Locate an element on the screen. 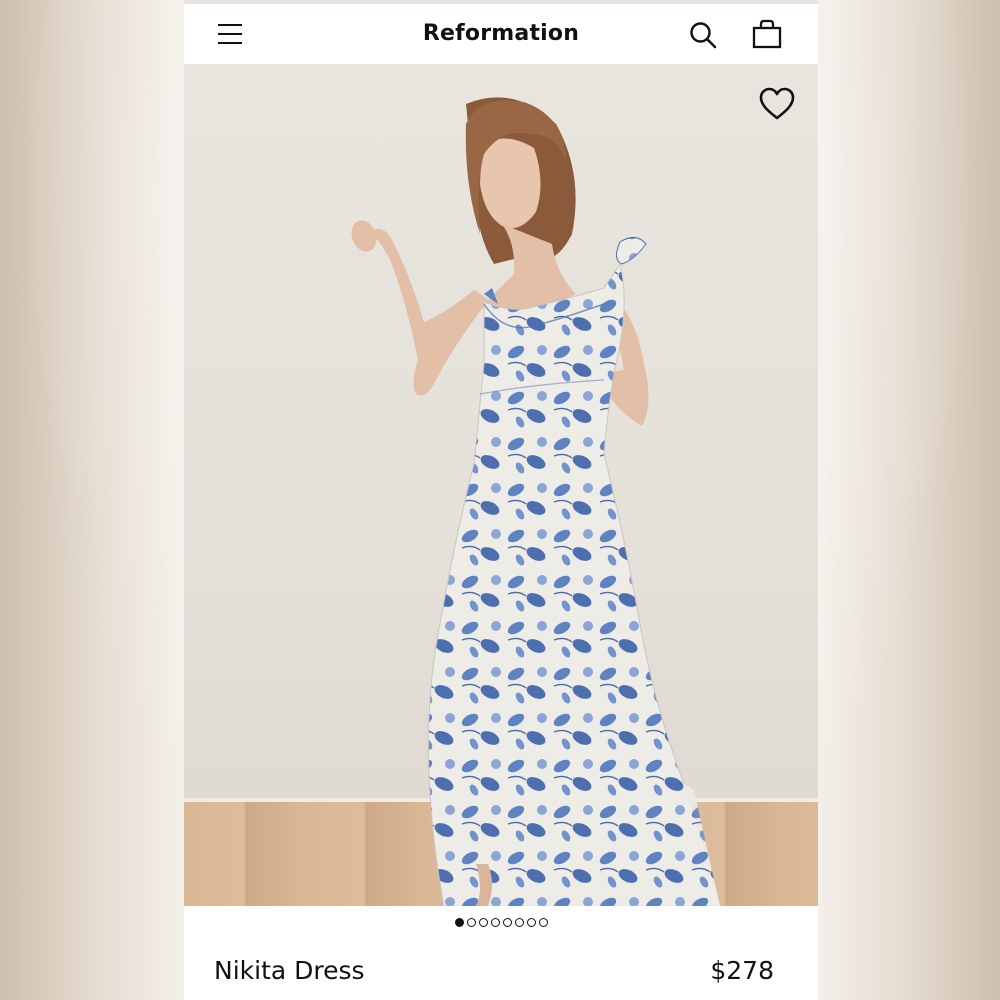 This screenshot has width=1000, height=1000. brand-logo: Reformation is located at coordinates (501, 33).